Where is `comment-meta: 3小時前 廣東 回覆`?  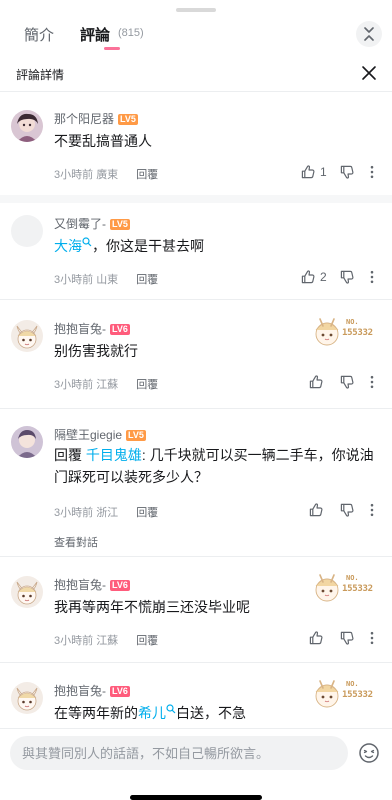 comment-meta: 3小時前 廣東 回覆 is located at coordinates (106, 174).